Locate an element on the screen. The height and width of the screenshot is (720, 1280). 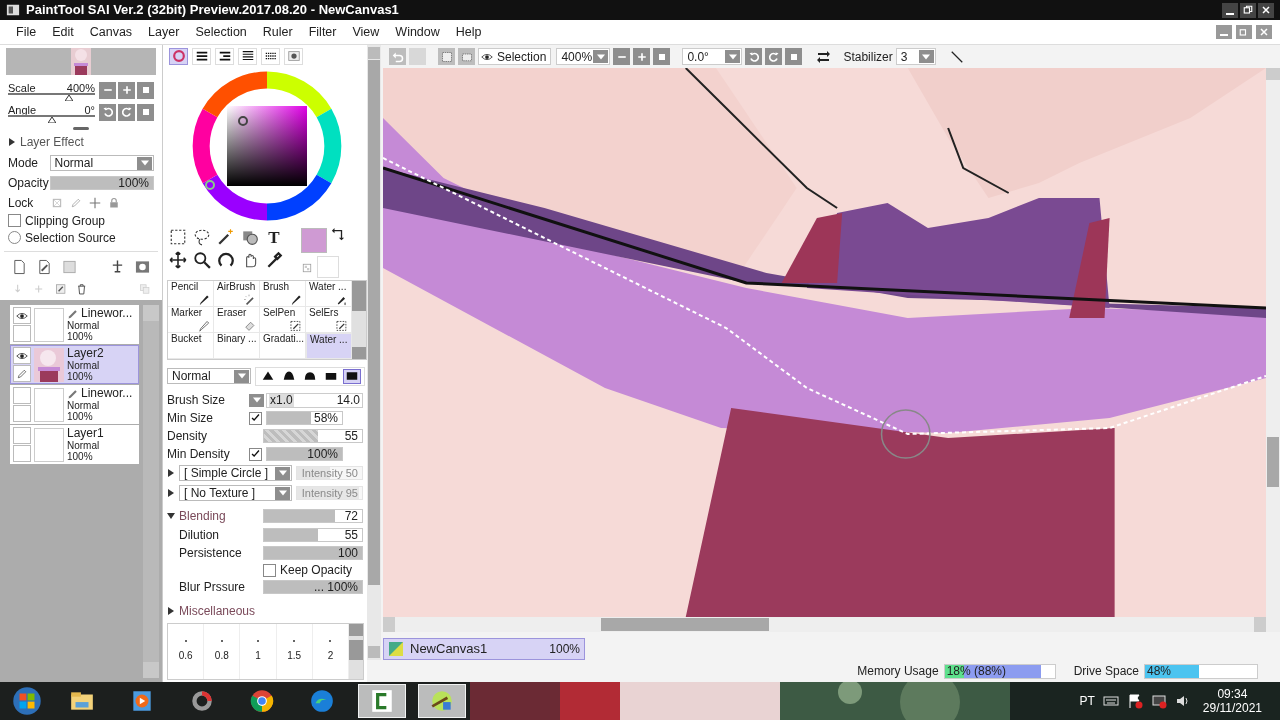
layer-row: Layer1 Normal 100% is located at coordinates (75, 444).